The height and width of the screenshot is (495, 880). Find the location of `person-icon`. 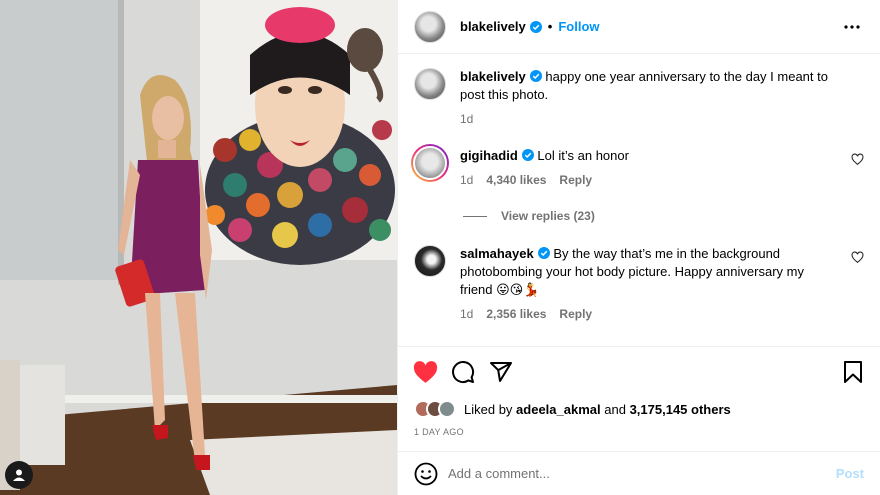

person-icon is located at coordinates (19, 475).